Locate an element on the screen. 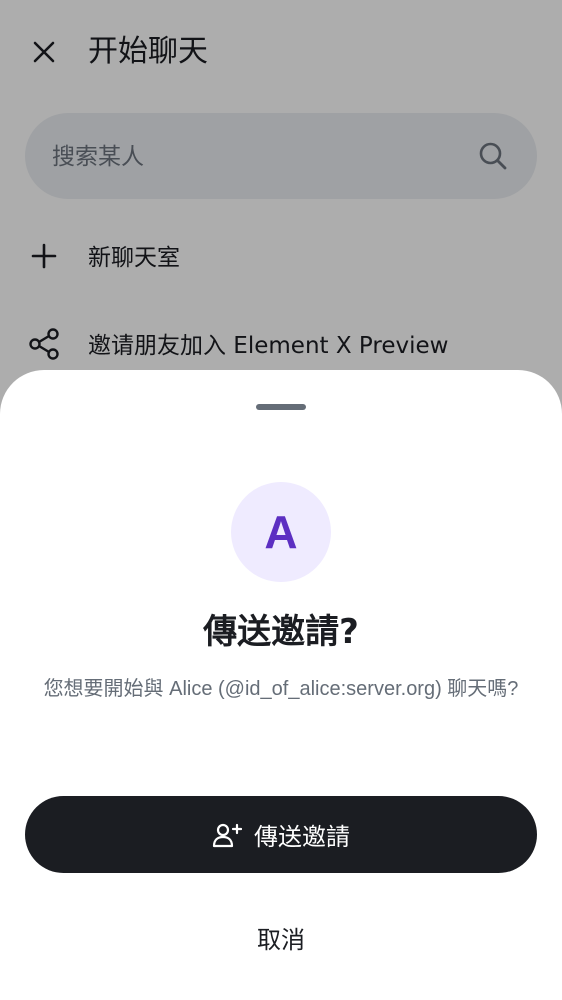 The height and width of the screenshot is (1000, 562). avatar-initial: A is located at coordinates (281, 532).